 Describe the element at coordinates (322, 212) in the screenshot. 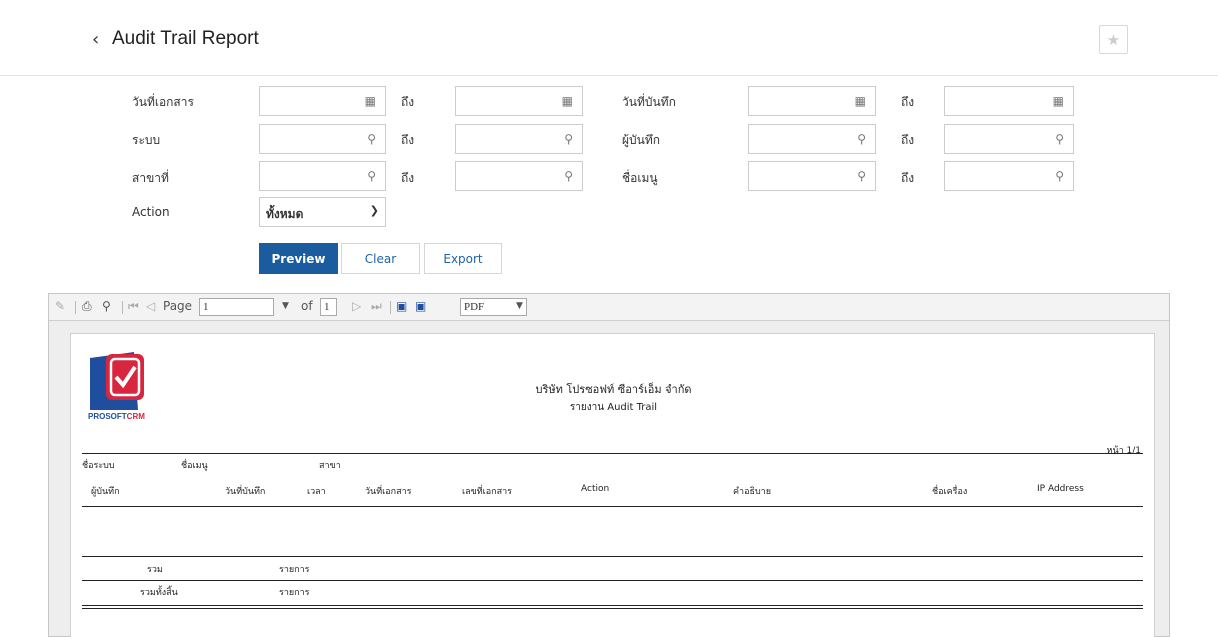

I see `action-select: ทั้งหมด ❯` at that location.